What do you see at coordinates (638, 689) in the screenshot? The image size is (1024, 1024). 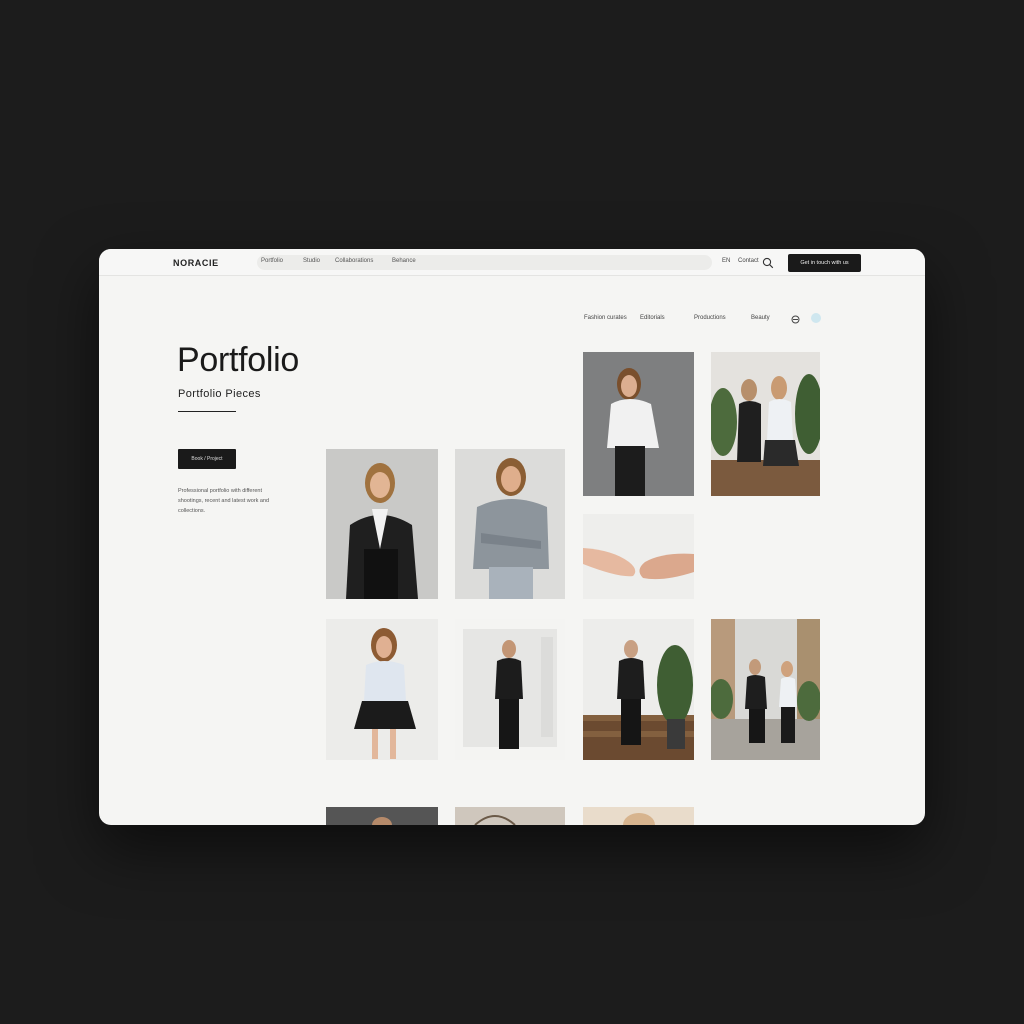 I see `photo-man-wooden-stairs` at bounding box center [638, 689].